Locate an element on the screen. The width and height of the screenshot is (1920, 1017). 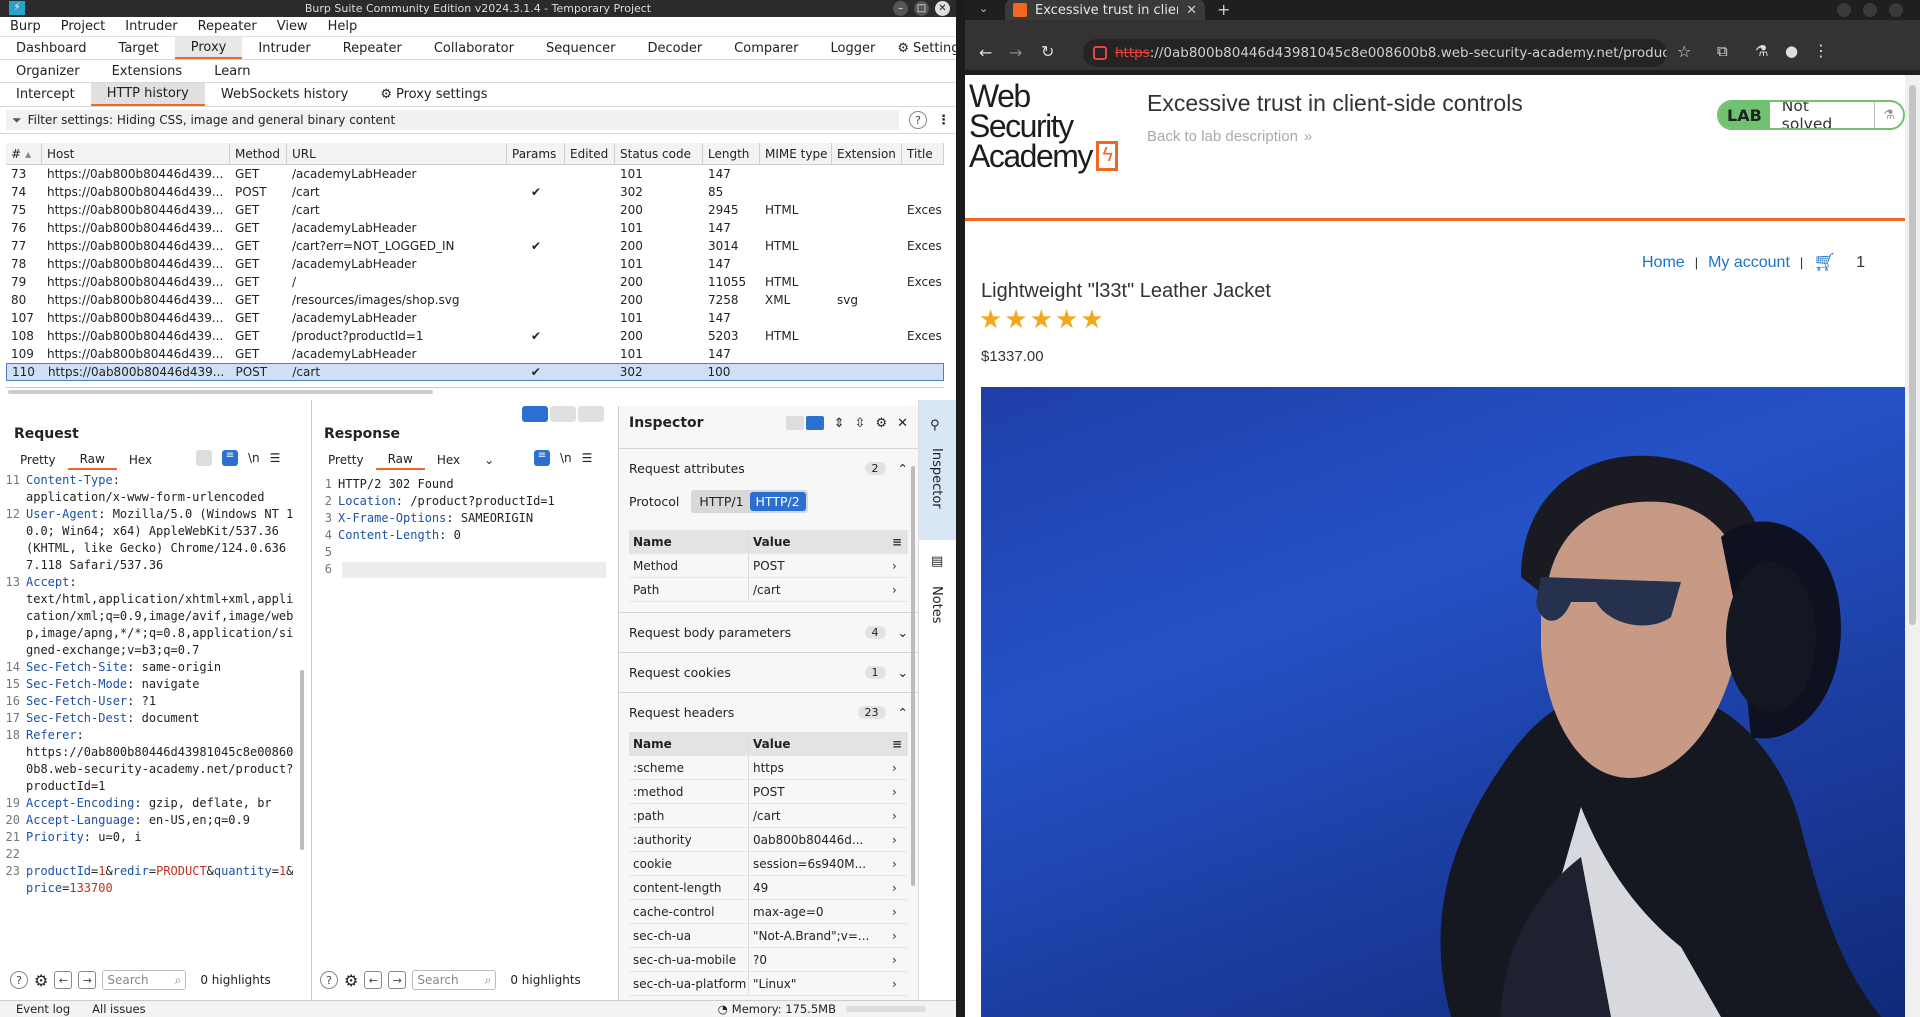
table-hscrollbar is located at coordinates (220, 392).